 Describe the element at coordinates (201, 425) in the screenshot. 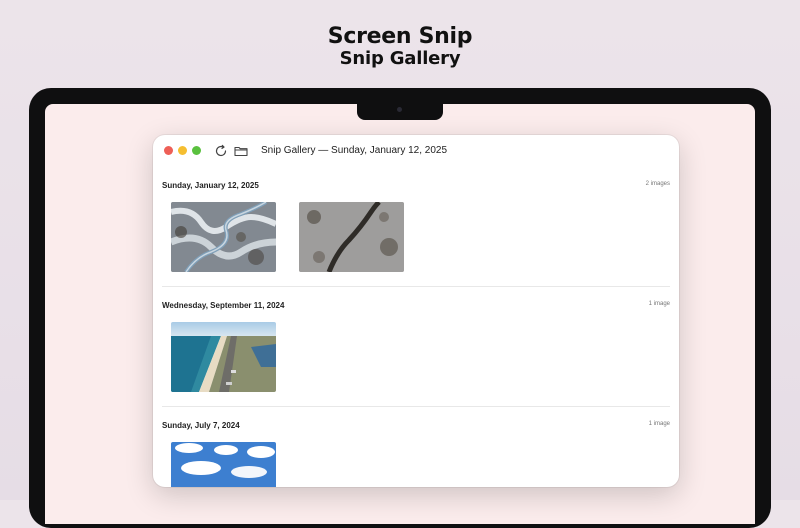

I see `section-date: Sunday, July 7, 2024` at that location.